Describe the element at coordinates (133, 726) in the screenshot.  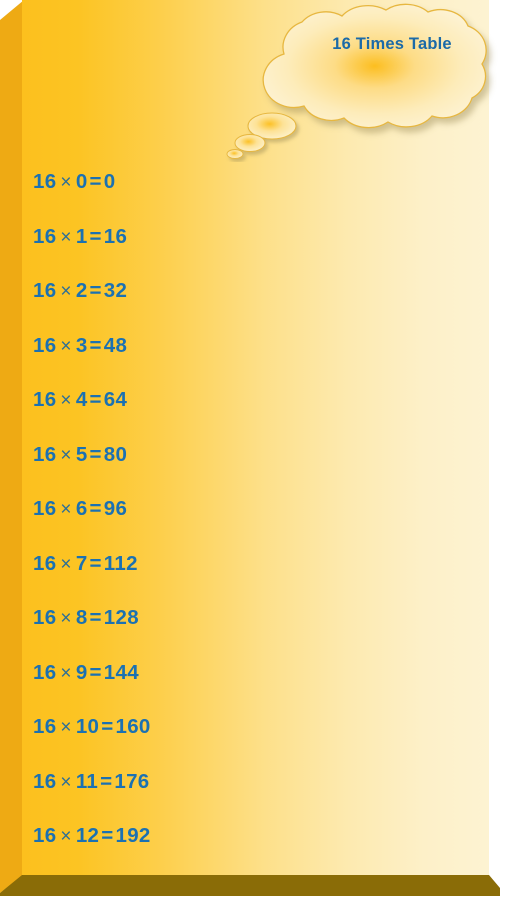
I see `equation-product: 160` at that location.